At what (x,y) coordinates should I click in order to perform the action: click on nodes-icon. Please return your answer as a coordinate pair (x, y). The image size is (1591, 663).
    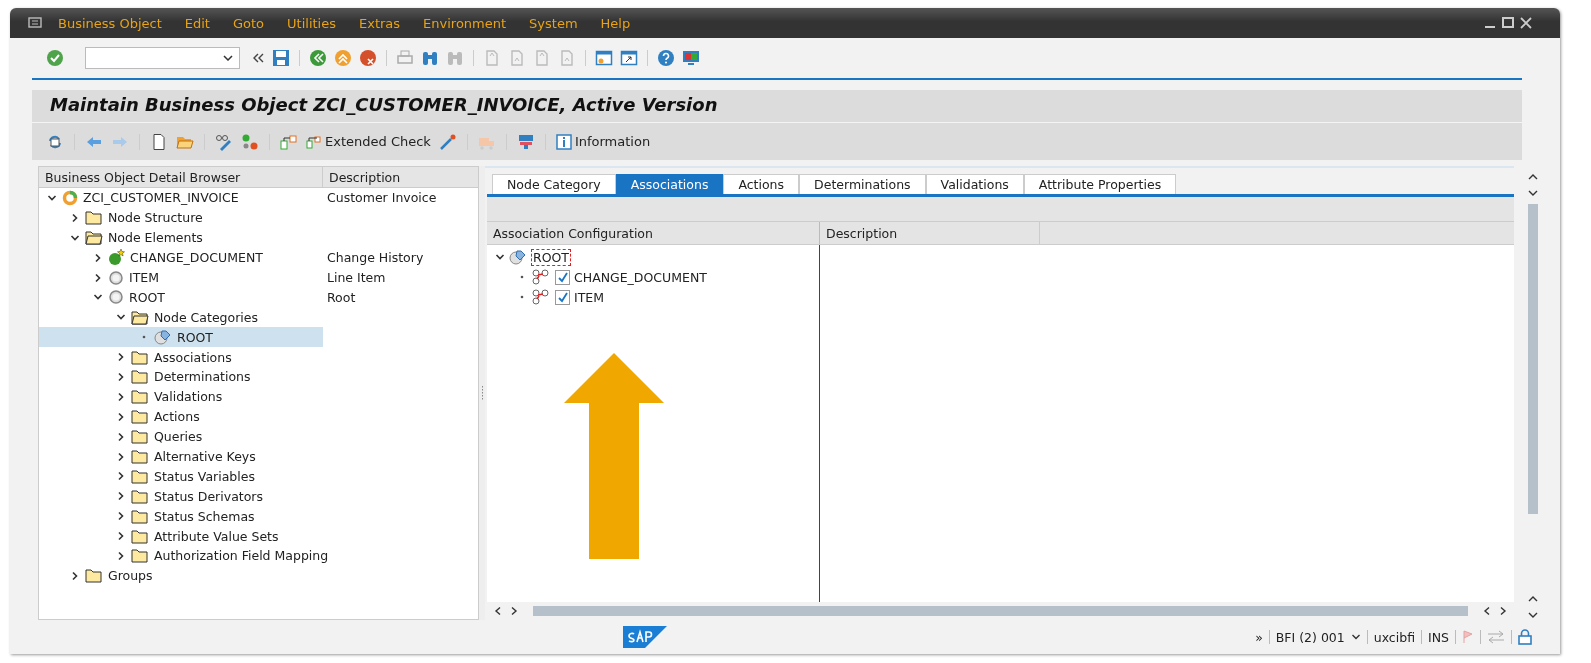
    Looking at the image, I should click on (250, 141).